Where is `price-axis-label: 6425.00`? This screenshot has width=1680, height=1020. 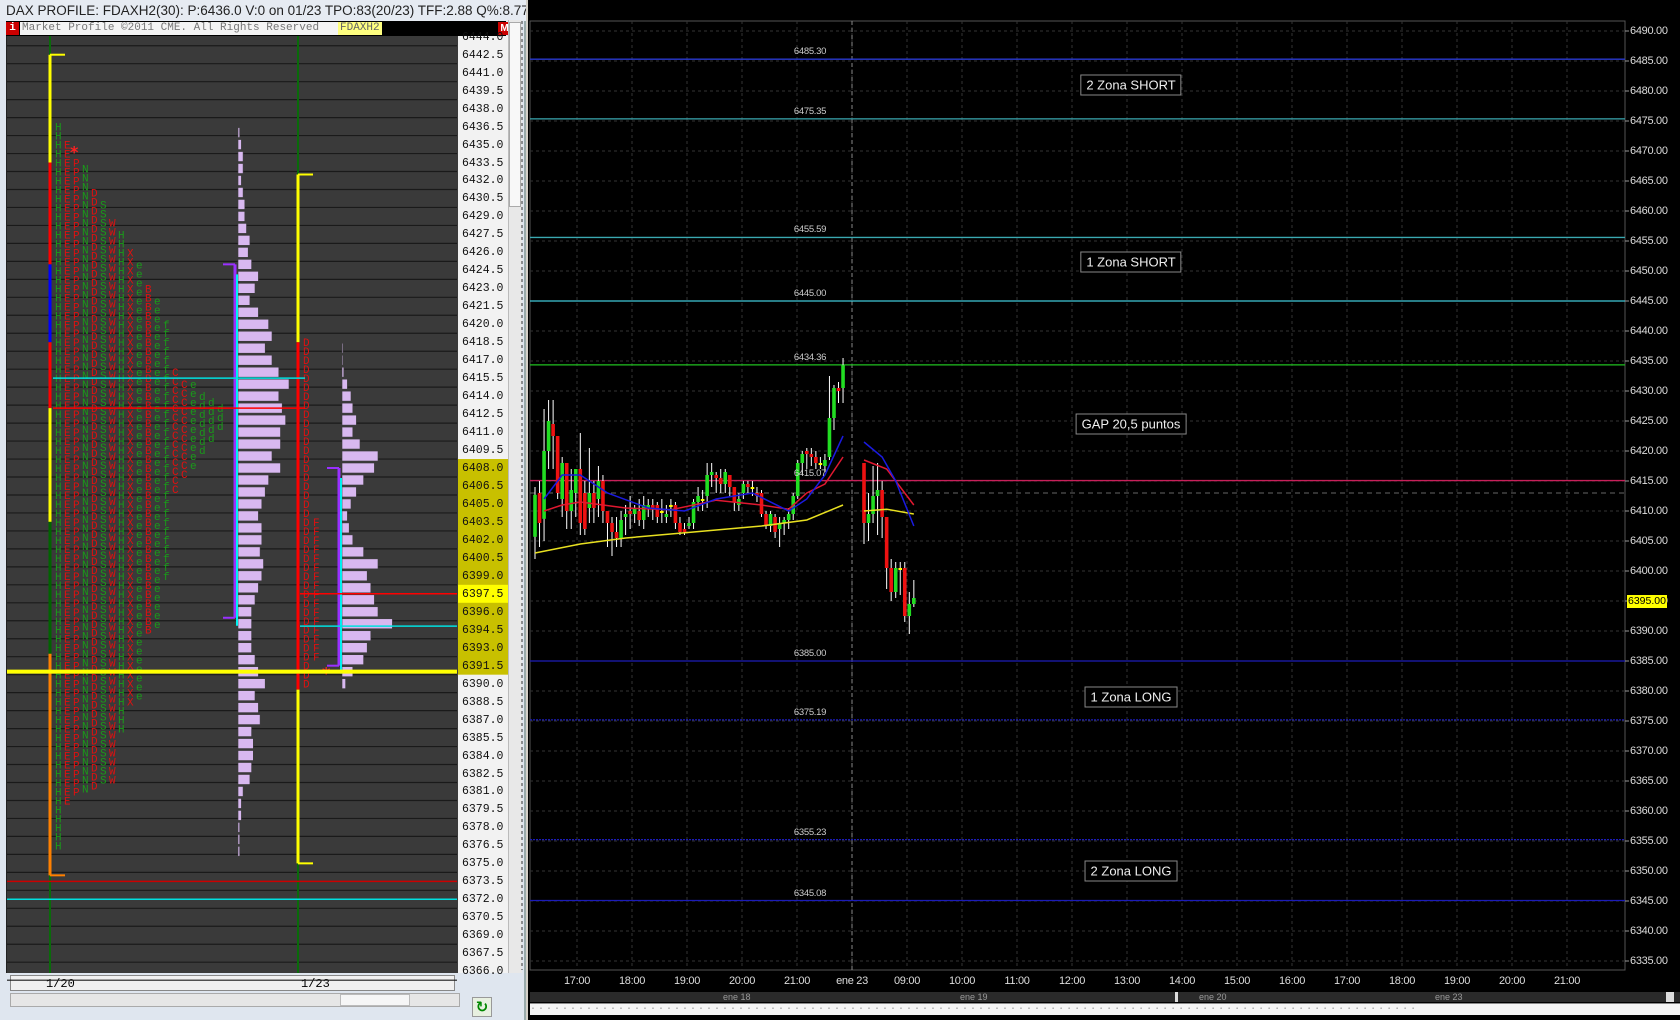
price-axis-label: 6425.00 is located at coordinates (1649, 421).